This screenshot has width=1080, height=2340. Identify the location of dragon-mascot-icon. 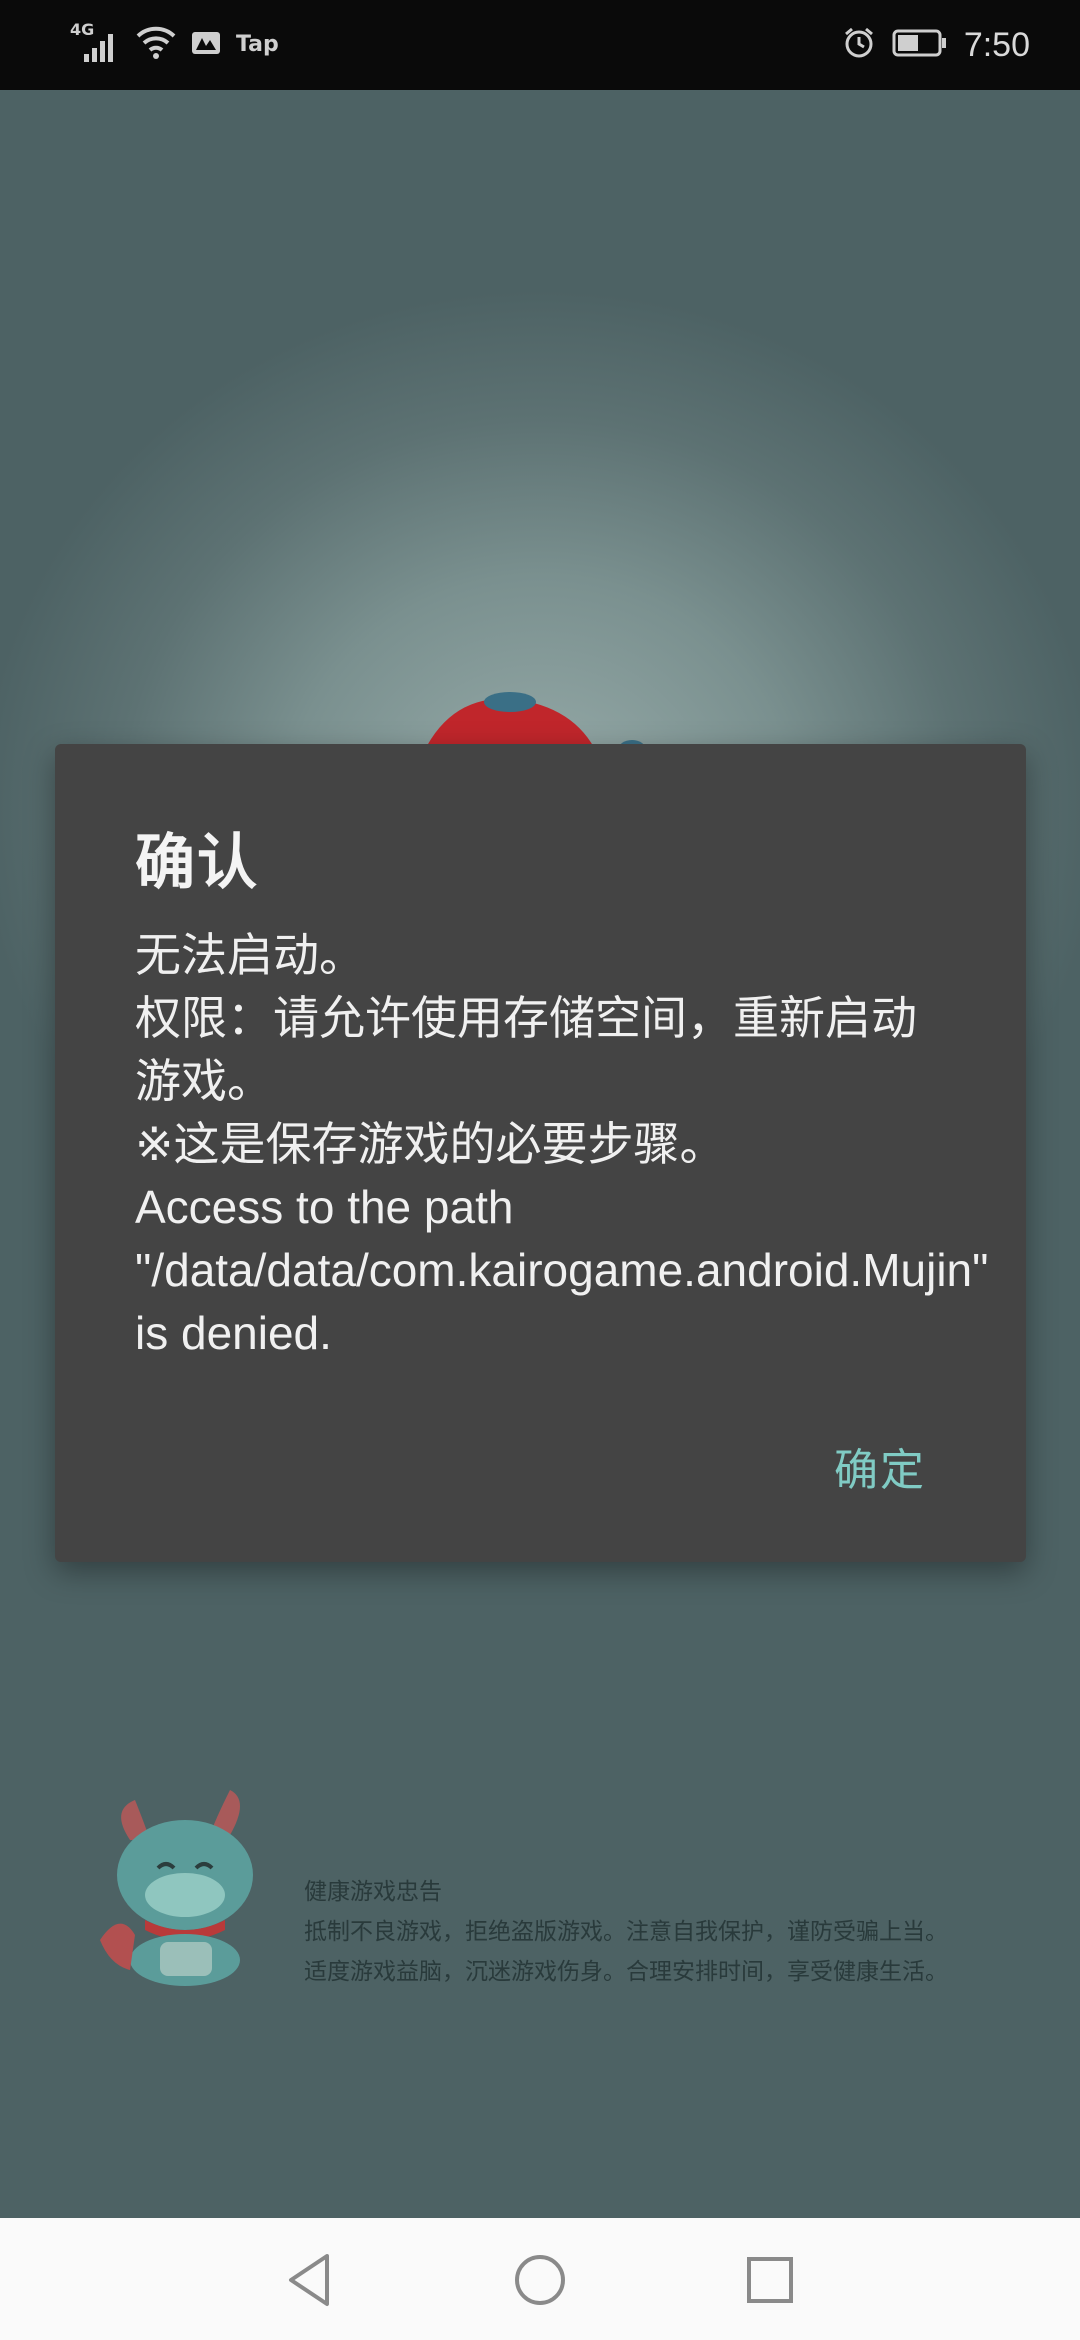
(176, 1888).